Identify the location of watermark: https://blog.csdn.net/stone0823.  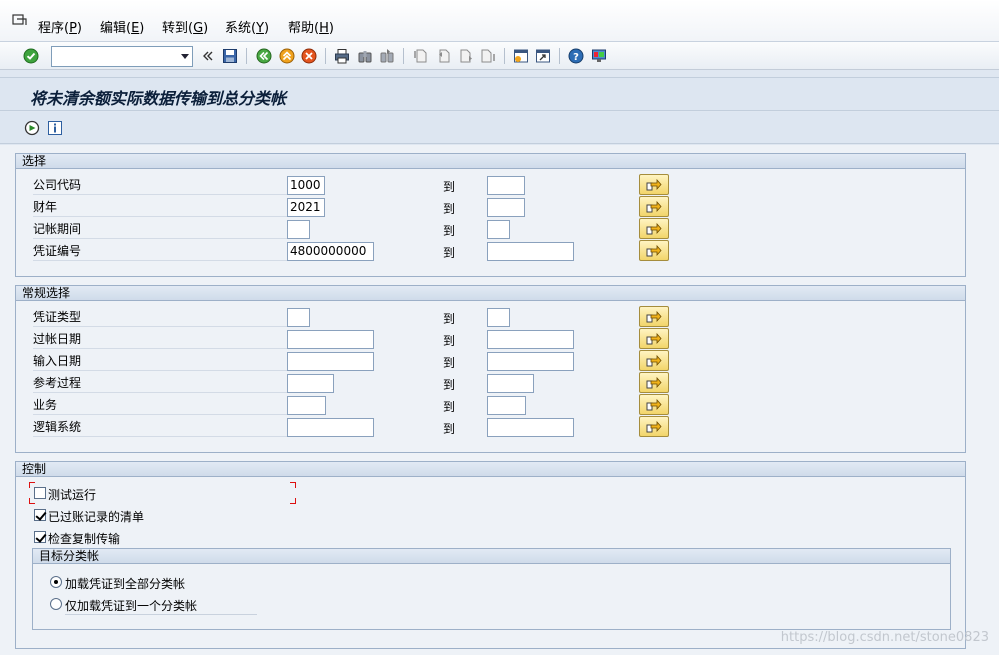
(884, 637).